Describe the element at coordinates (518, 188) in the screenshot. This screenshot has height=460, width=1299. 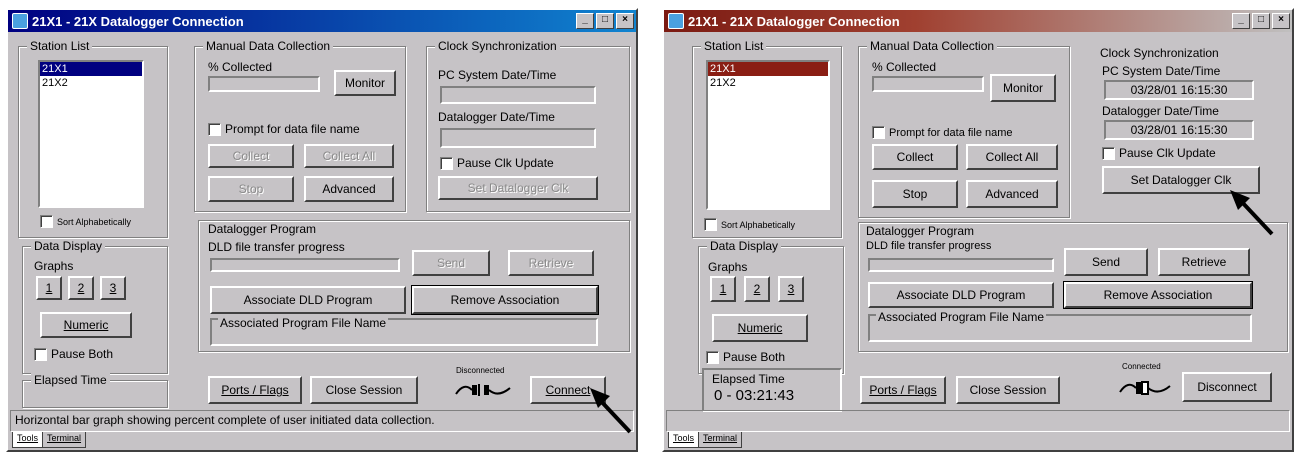
I see `set-datalogger-clock-button: Set Datalogger Clk` at that location.